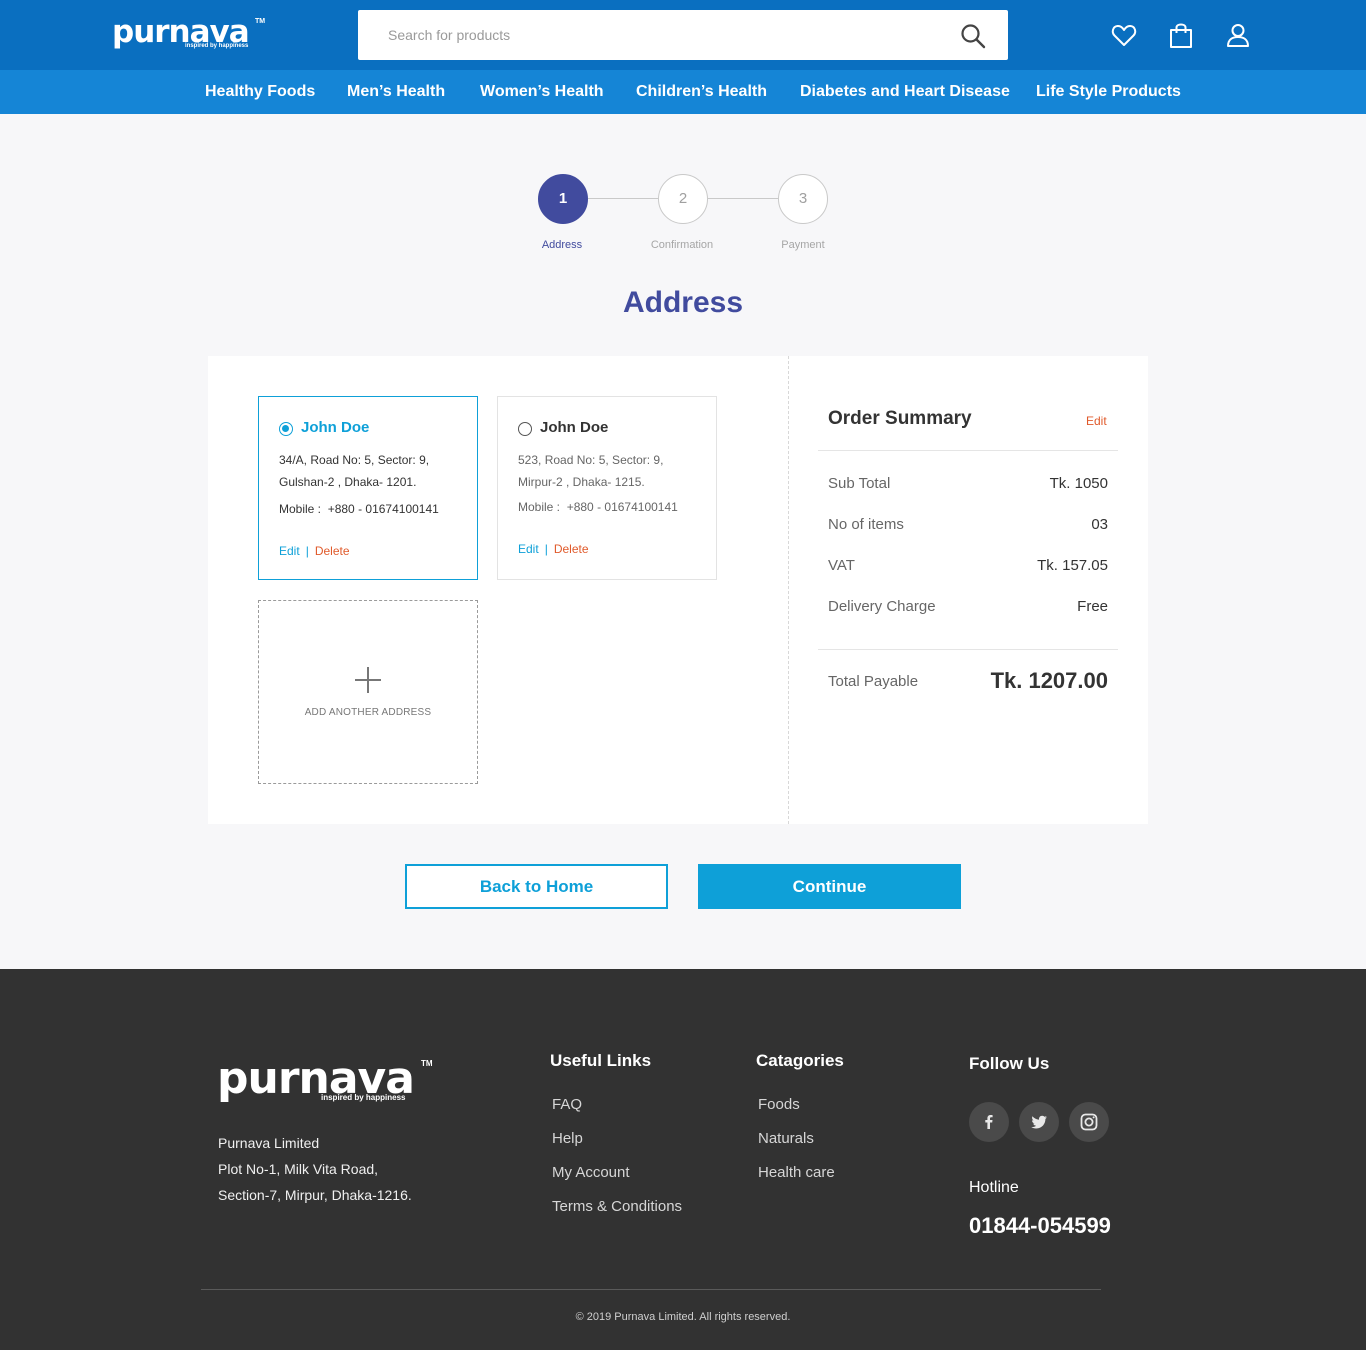 Image resolution: width=1366 pixels, height=1350 pixels. Describe the element at coordinates (217, 46) in the screenshot. I see `logo-tagline: inspired by happiness` at that location.